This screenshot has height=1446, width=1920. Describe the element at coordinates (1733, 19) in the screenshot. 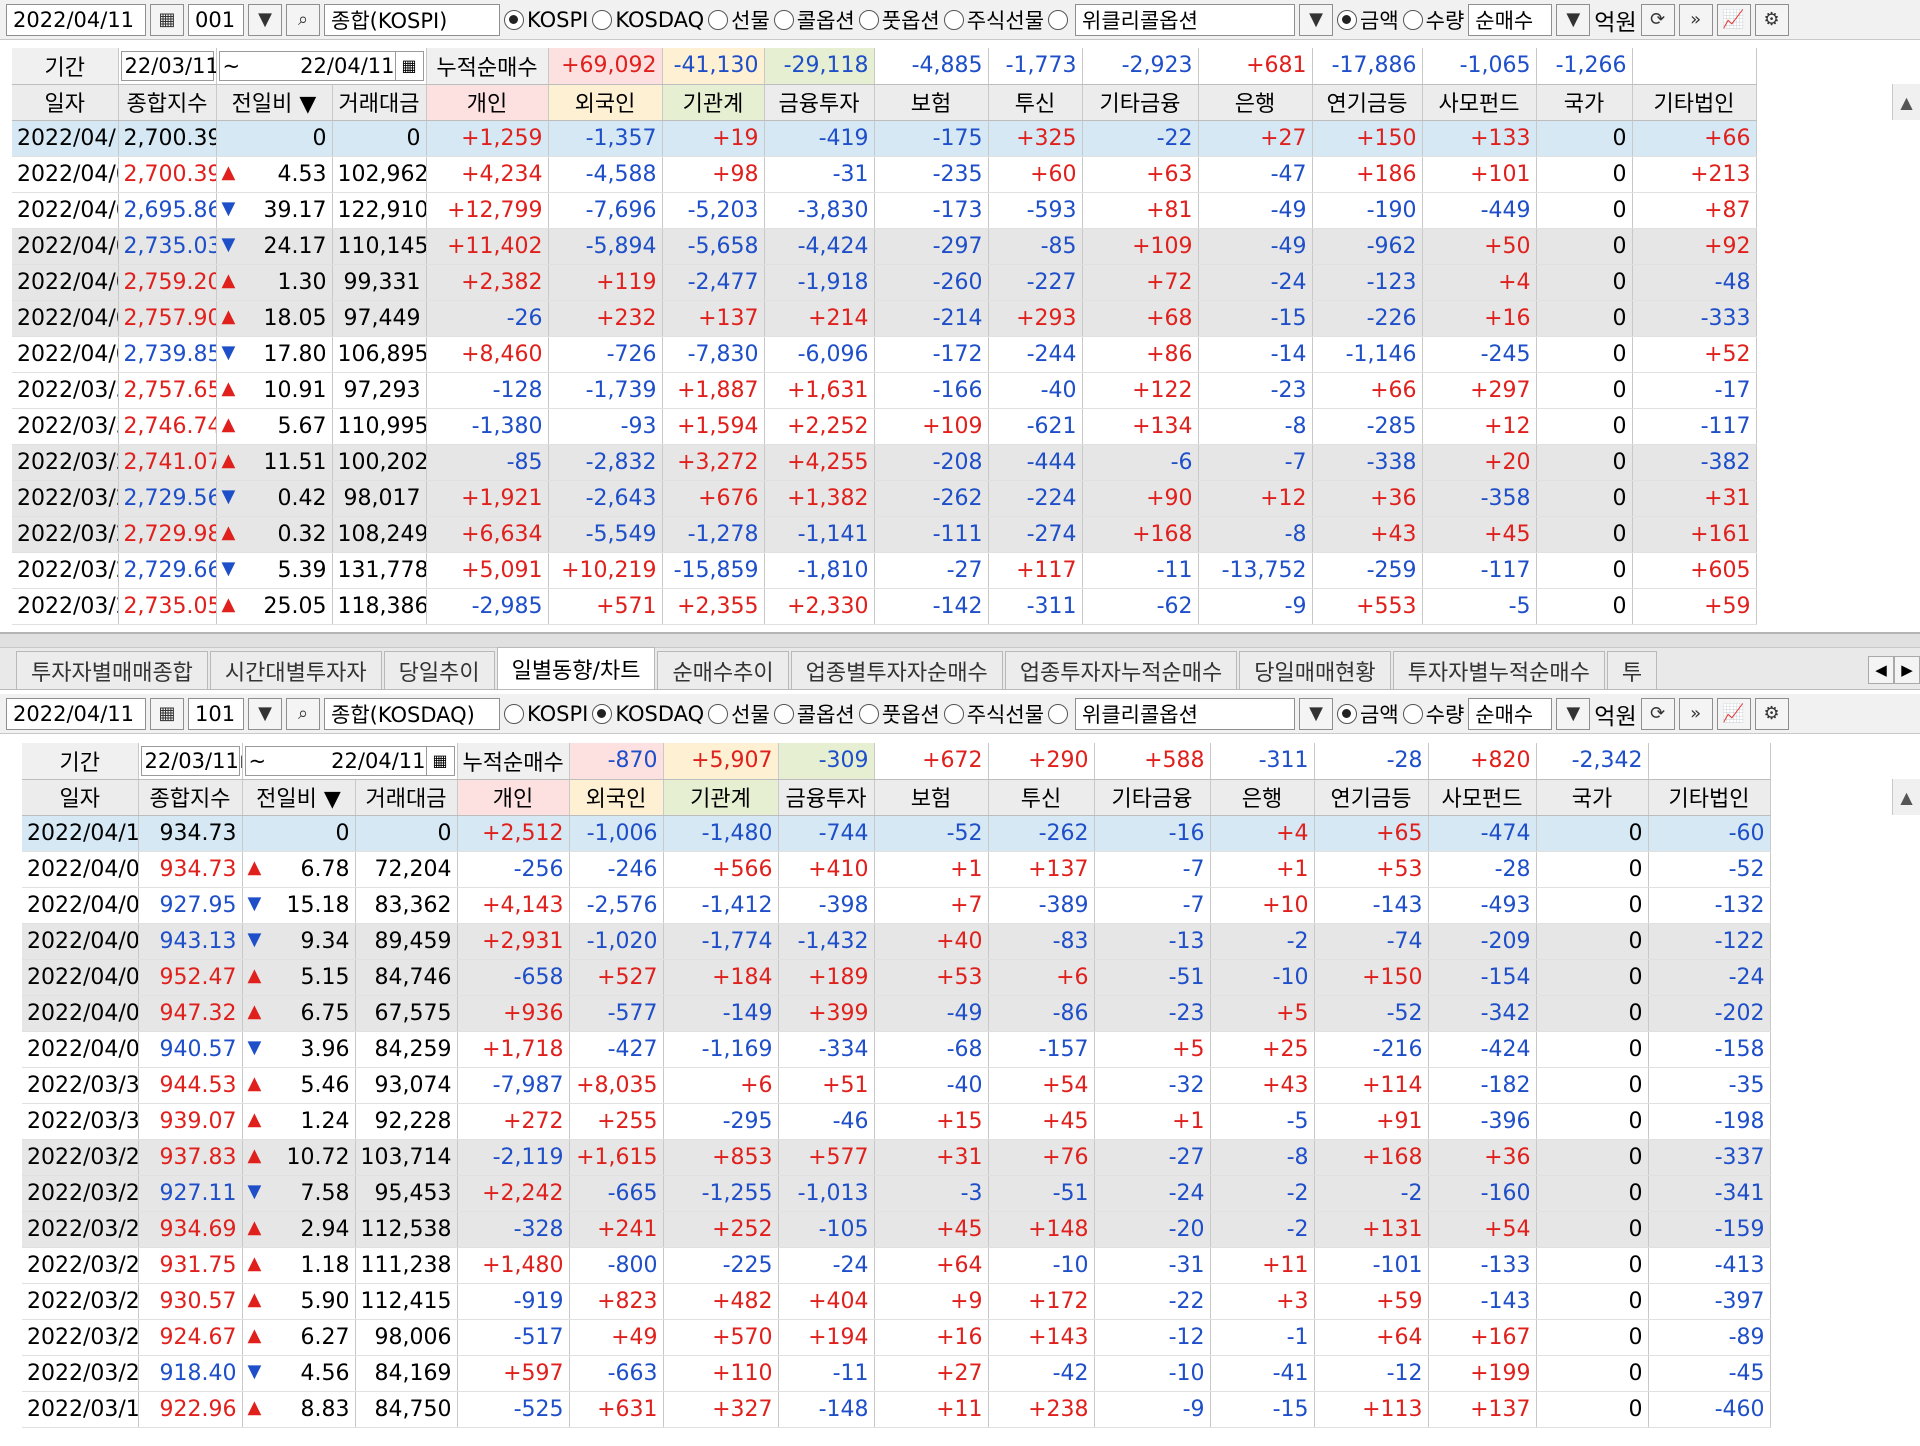

I see `top-chart-icon: 📈` at that location.